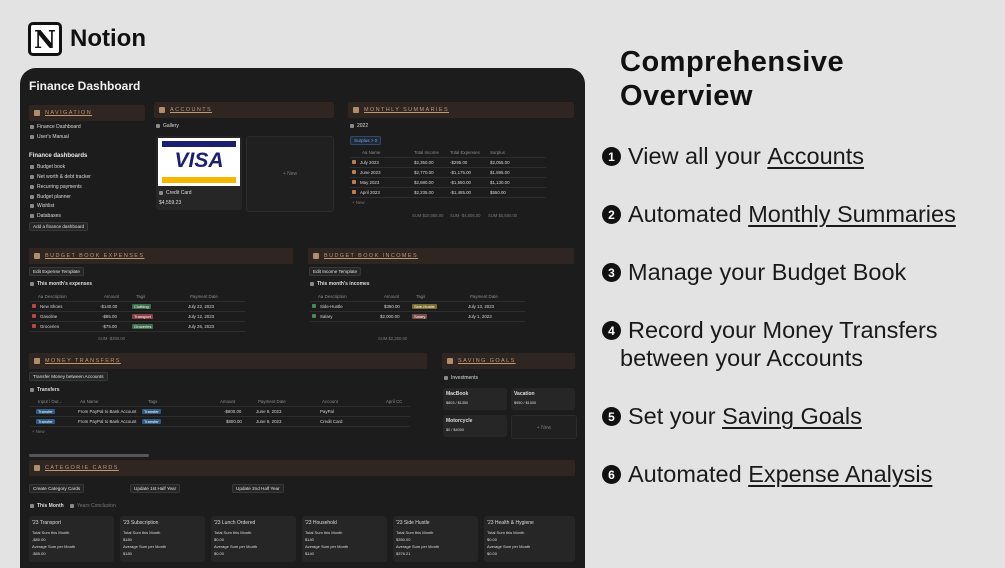 This screenshot has width=1005, height=568. I want to click on chart-icon, so click(32, 177).